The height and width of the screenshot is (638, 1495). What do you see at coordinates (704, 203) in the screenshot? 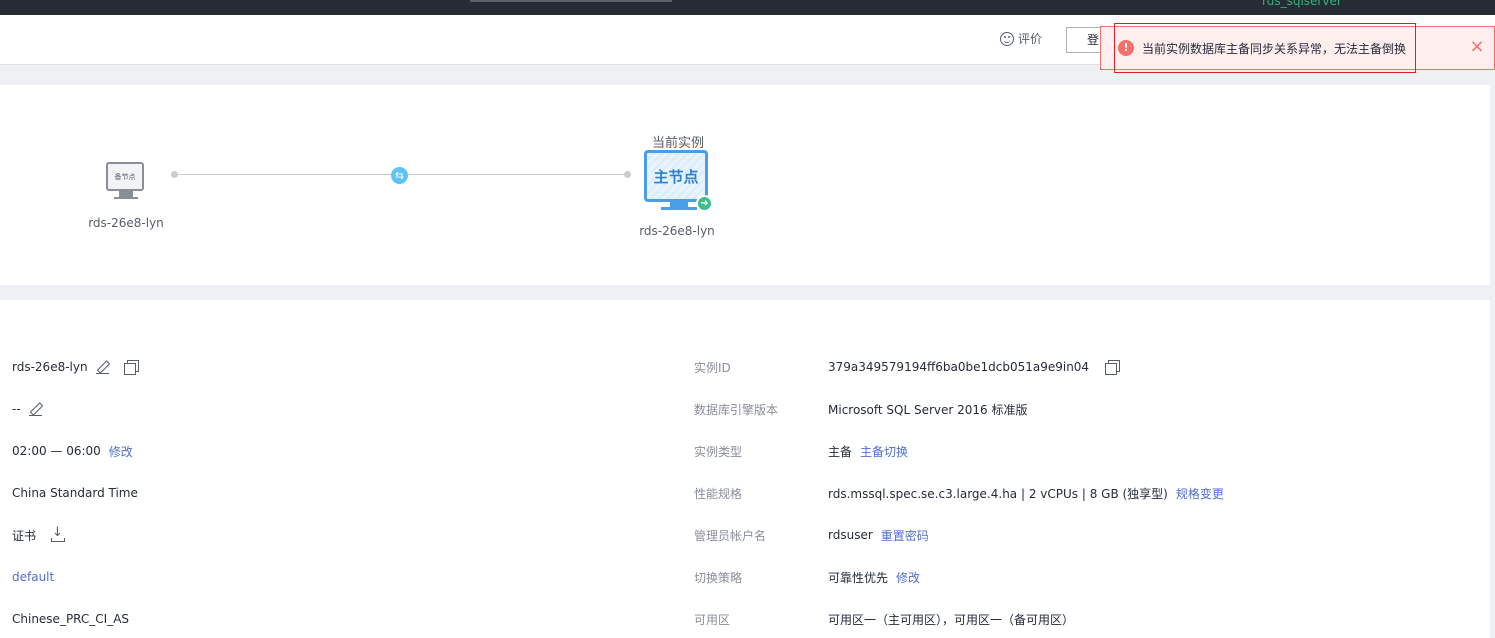
I see `arrow-right-icon: ➜` at bounding box center [704, 203].